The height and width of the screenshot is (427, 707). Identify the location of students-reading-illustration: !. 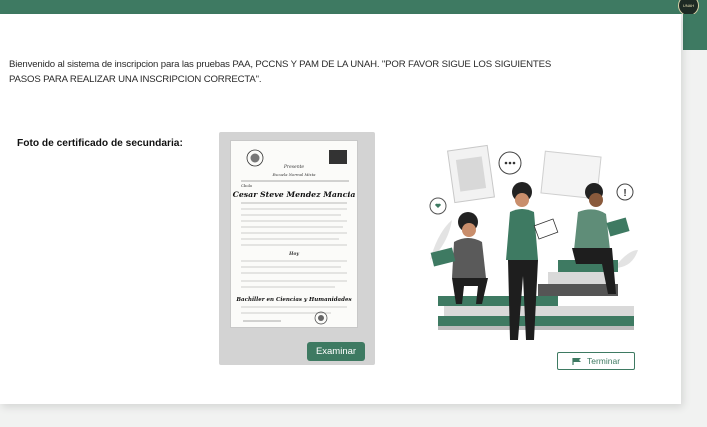
(533, 242).